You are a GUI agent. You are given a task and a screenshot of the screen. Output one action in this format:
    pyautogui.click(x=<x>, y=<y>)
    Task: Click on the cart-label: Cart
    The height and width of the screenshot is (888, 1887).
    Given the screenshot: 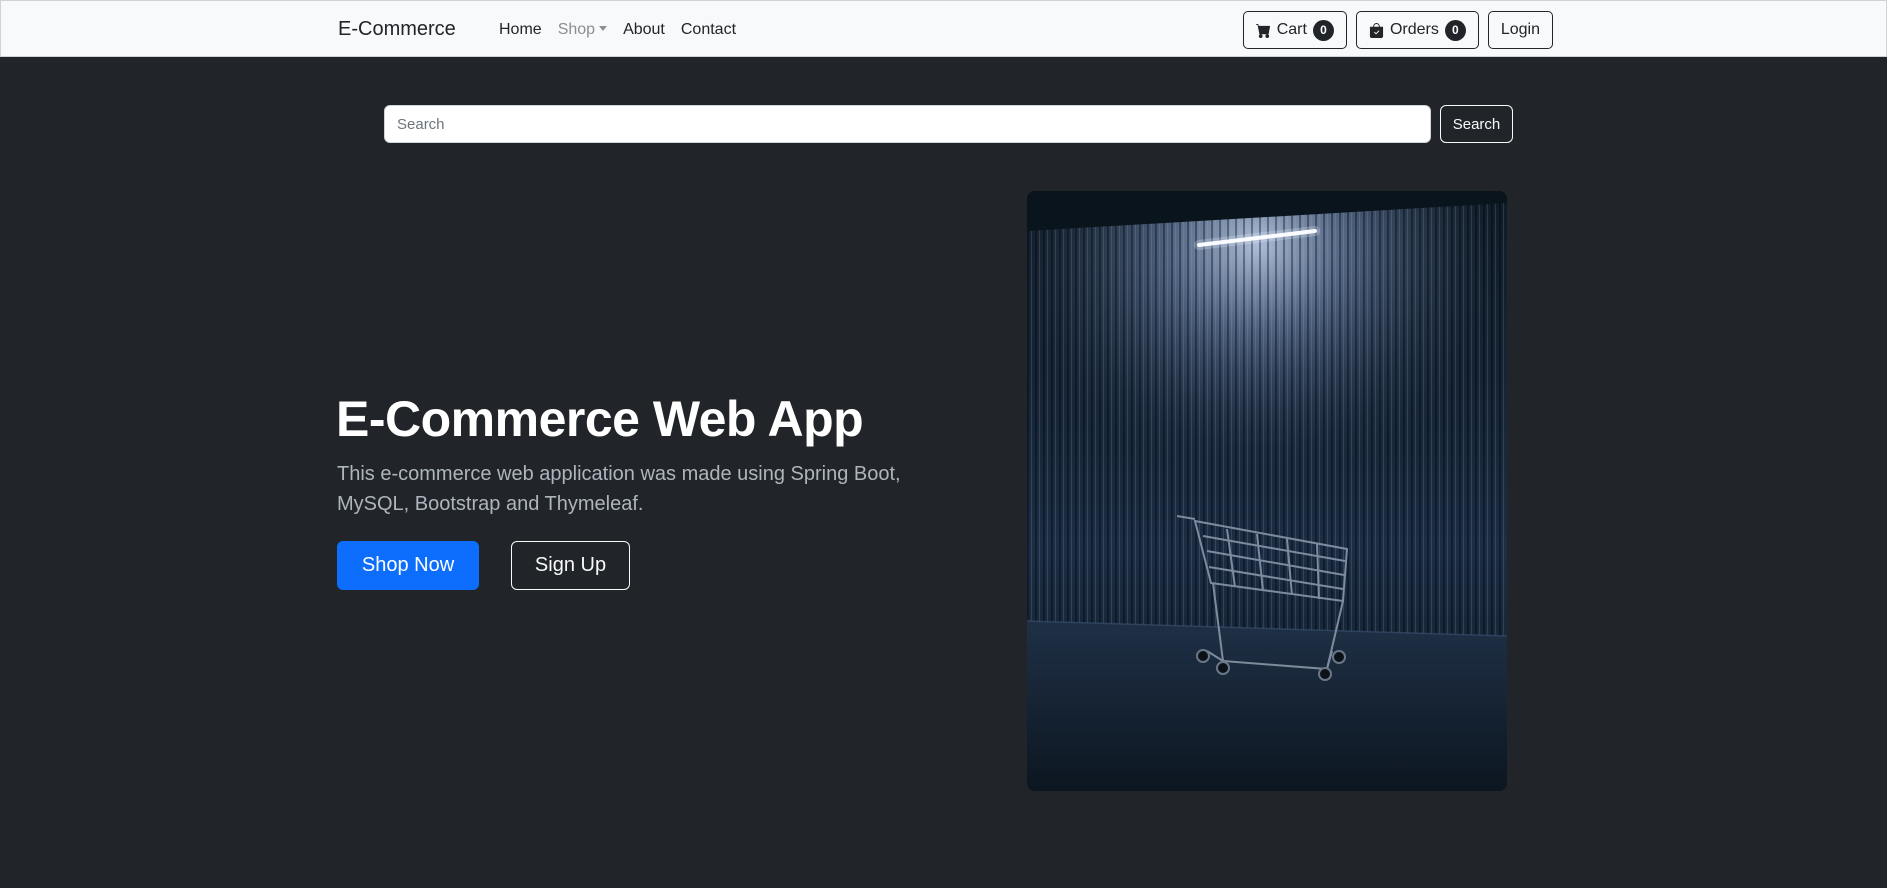 What is the action you would take?
    pyautogui.click(x=1291, y=29)
    